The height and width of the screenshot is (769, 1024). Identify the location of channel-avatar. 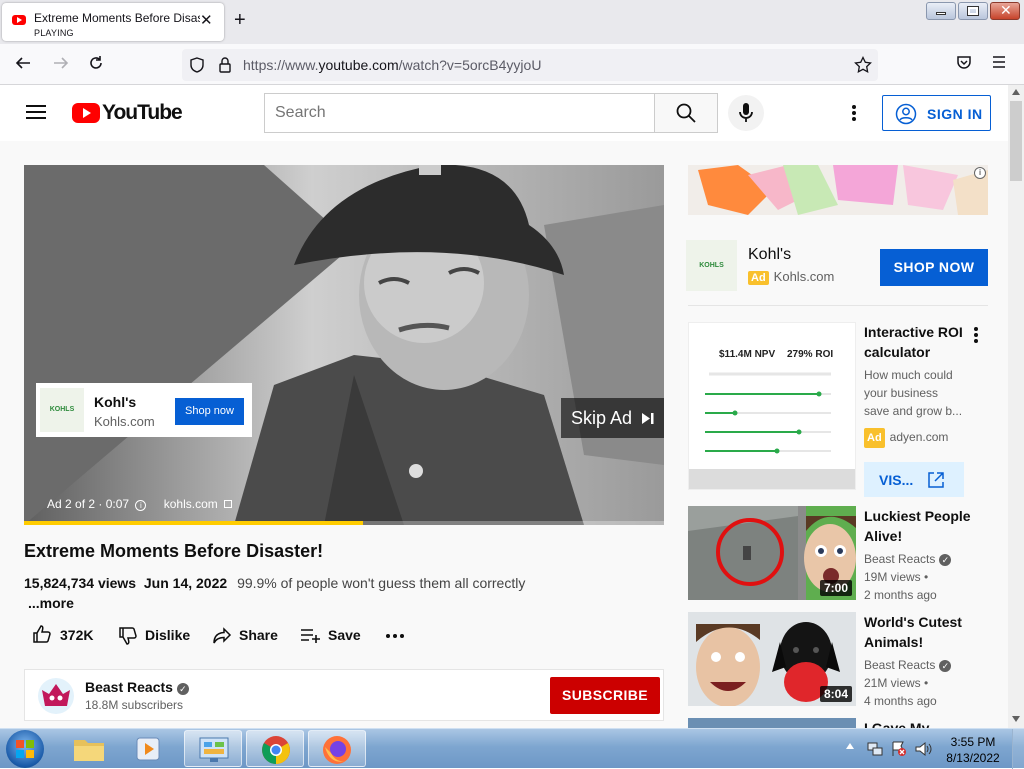
(56, 696).